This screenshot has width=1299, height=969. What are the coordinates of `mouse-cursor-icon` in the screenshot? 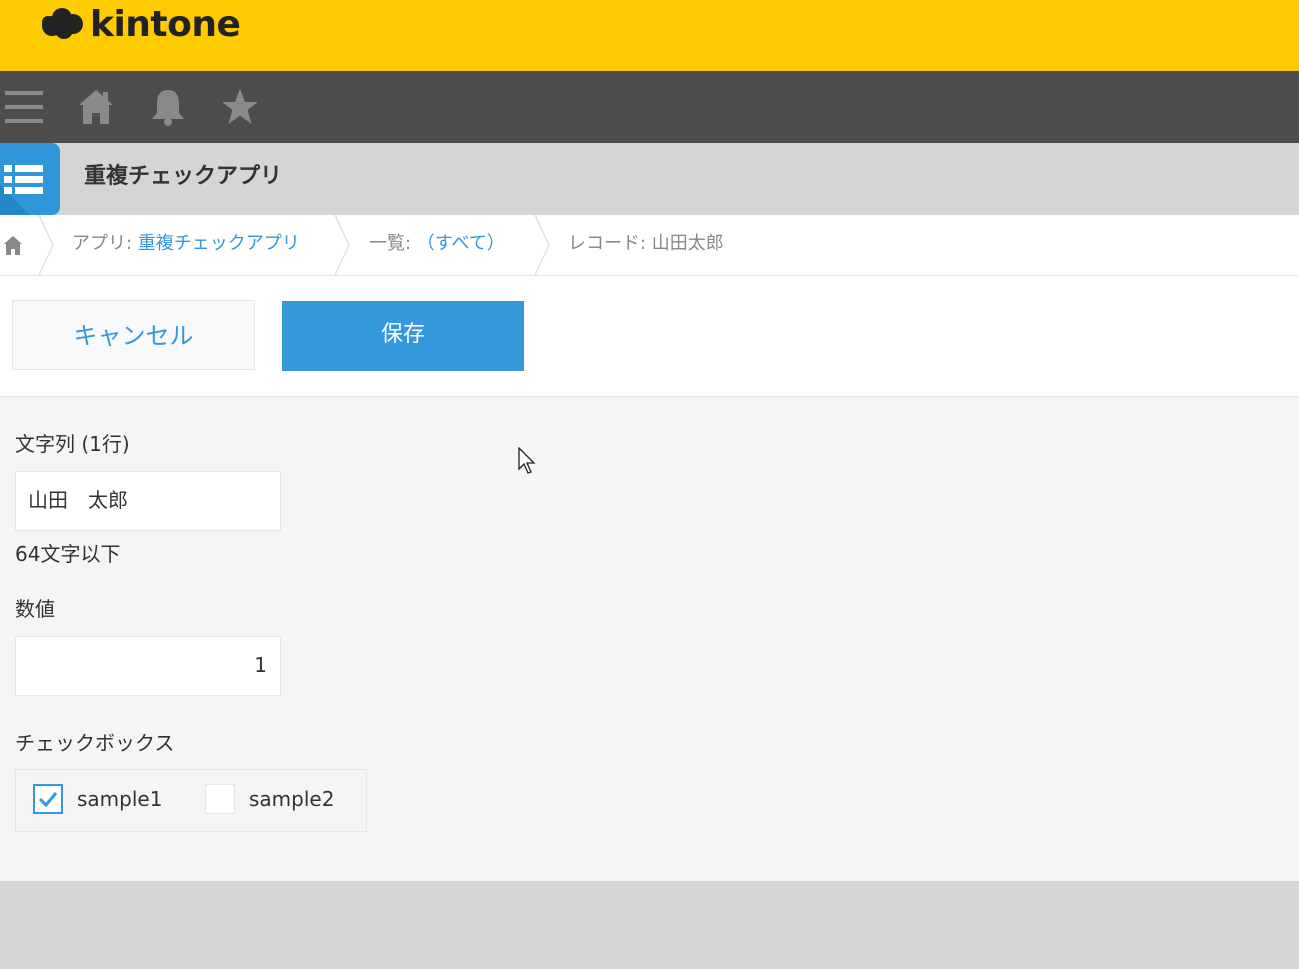 It's located at (527, 460).